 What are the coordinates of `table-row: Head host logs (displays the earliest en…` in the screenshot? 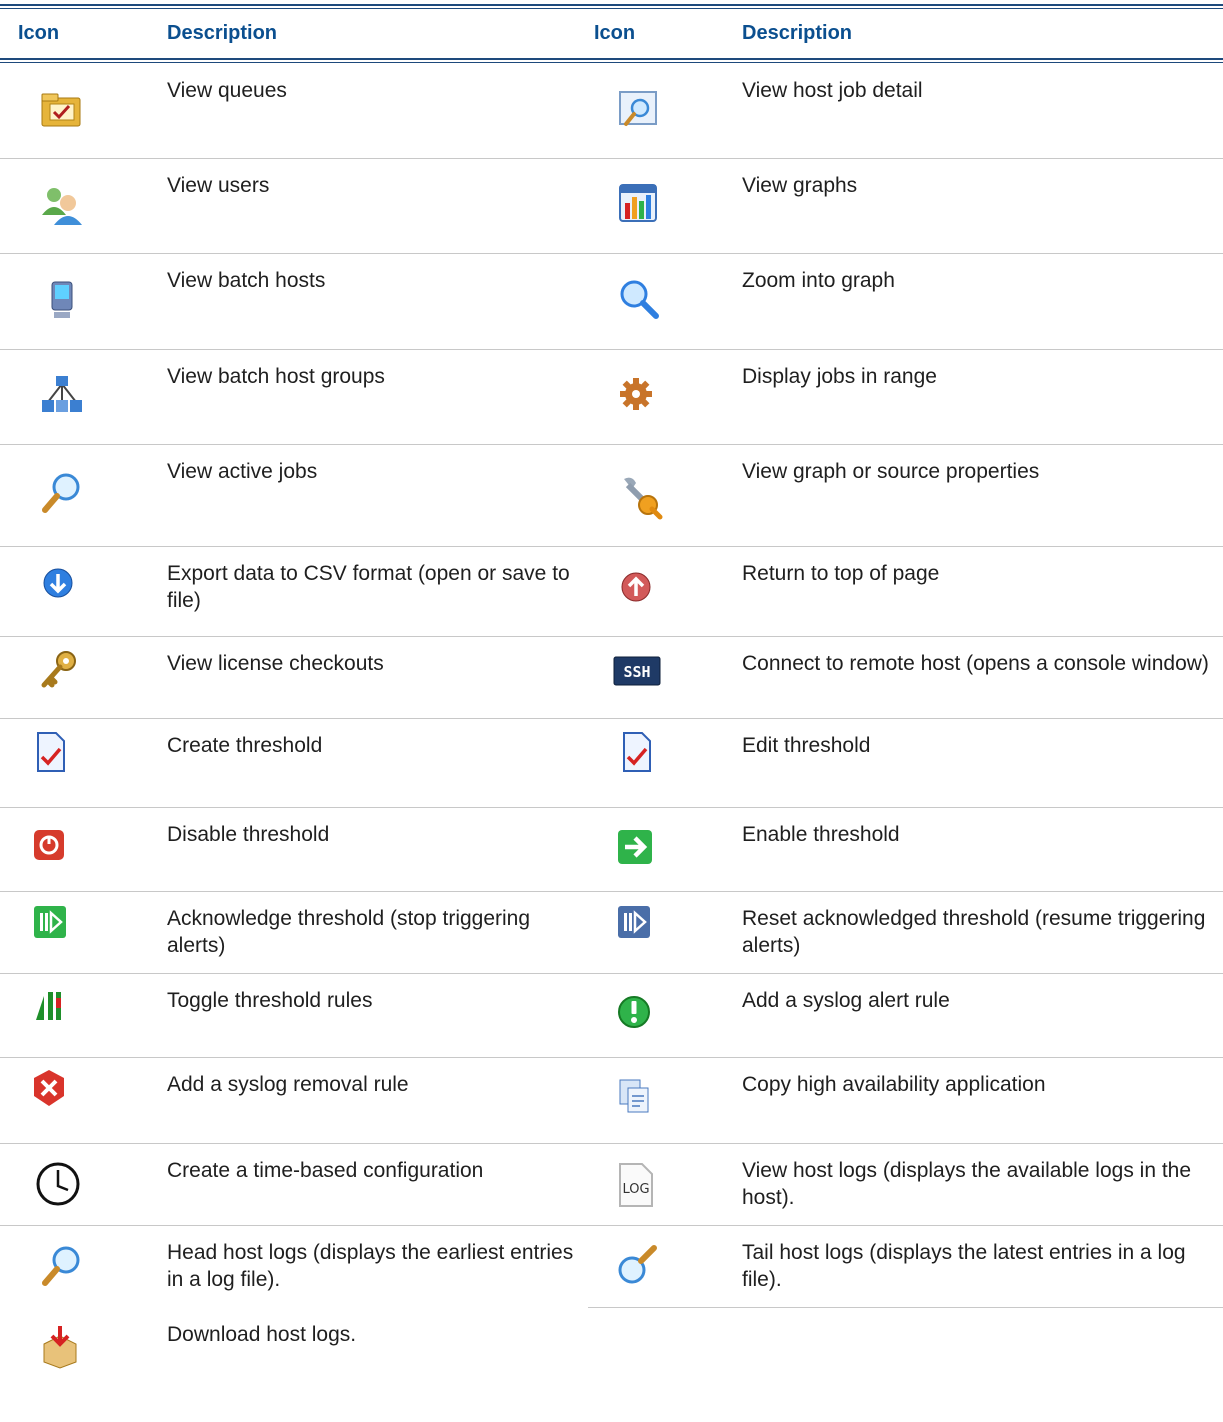 It's located at (306, 1267).